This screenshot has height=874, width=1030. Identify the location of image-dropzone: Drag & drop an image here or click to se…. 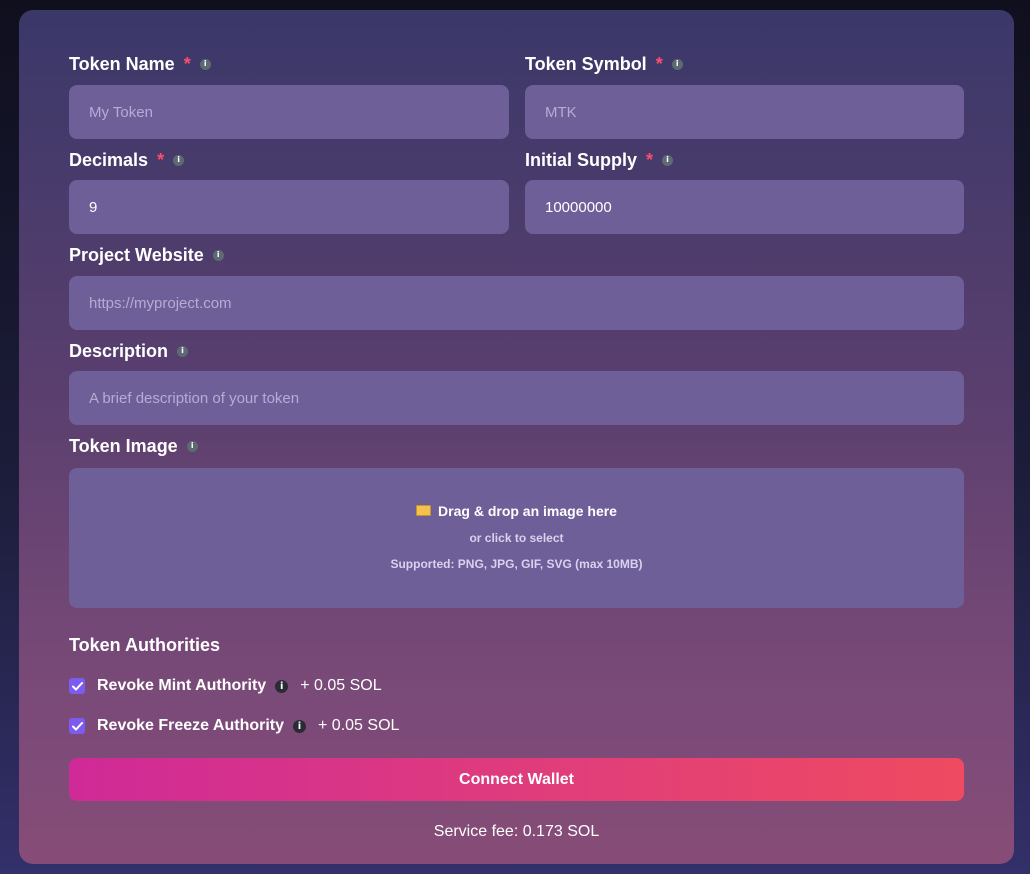
(516, 538).